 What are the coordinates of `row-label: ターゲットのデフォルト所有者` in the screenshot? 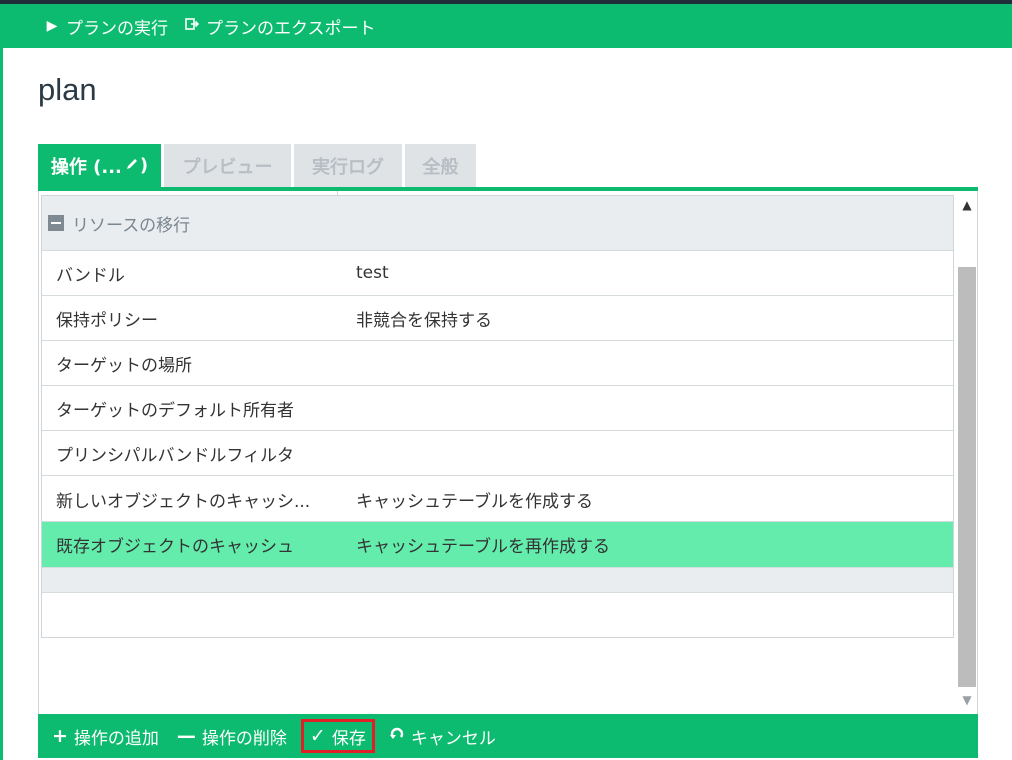 It's located at (175, 410).